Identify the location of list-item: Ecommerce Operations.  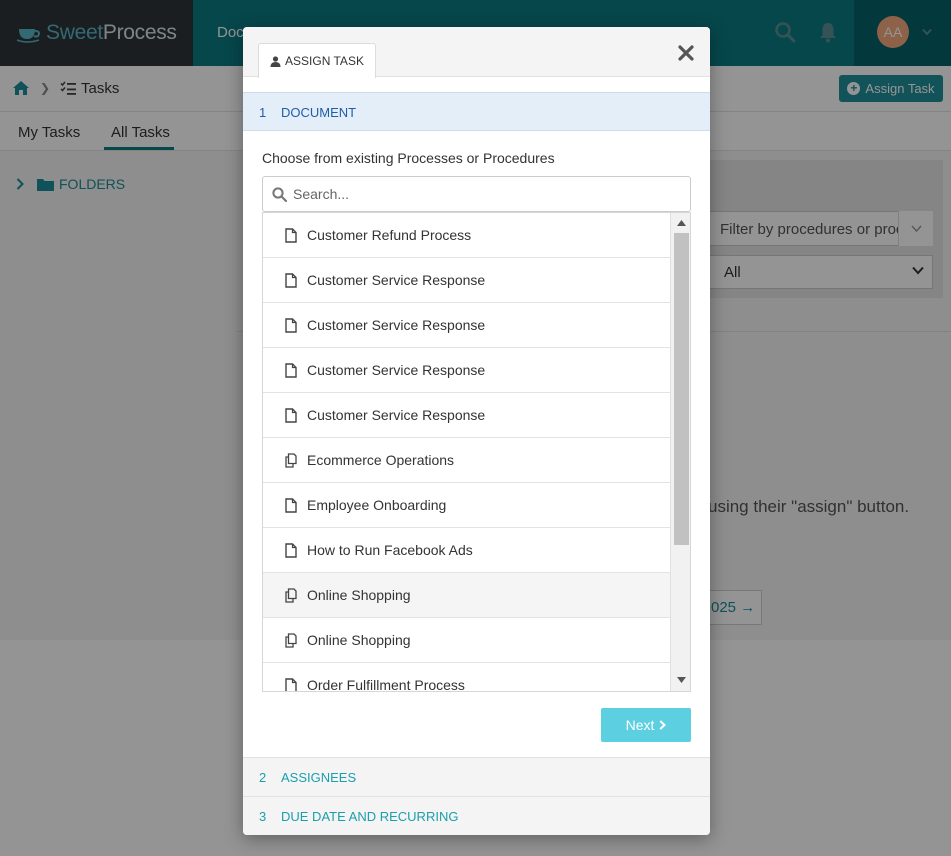
(466, 460).